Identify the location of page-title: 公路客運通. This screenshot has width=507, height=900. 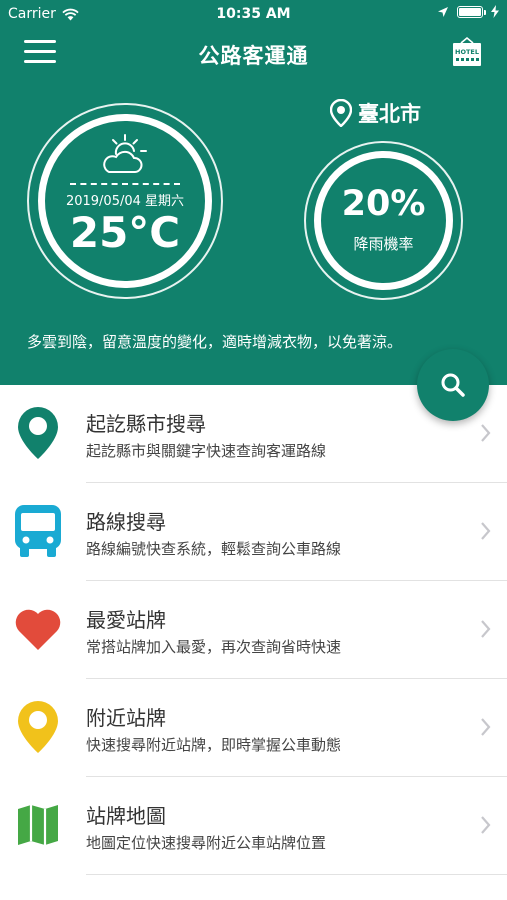
(253, 56).